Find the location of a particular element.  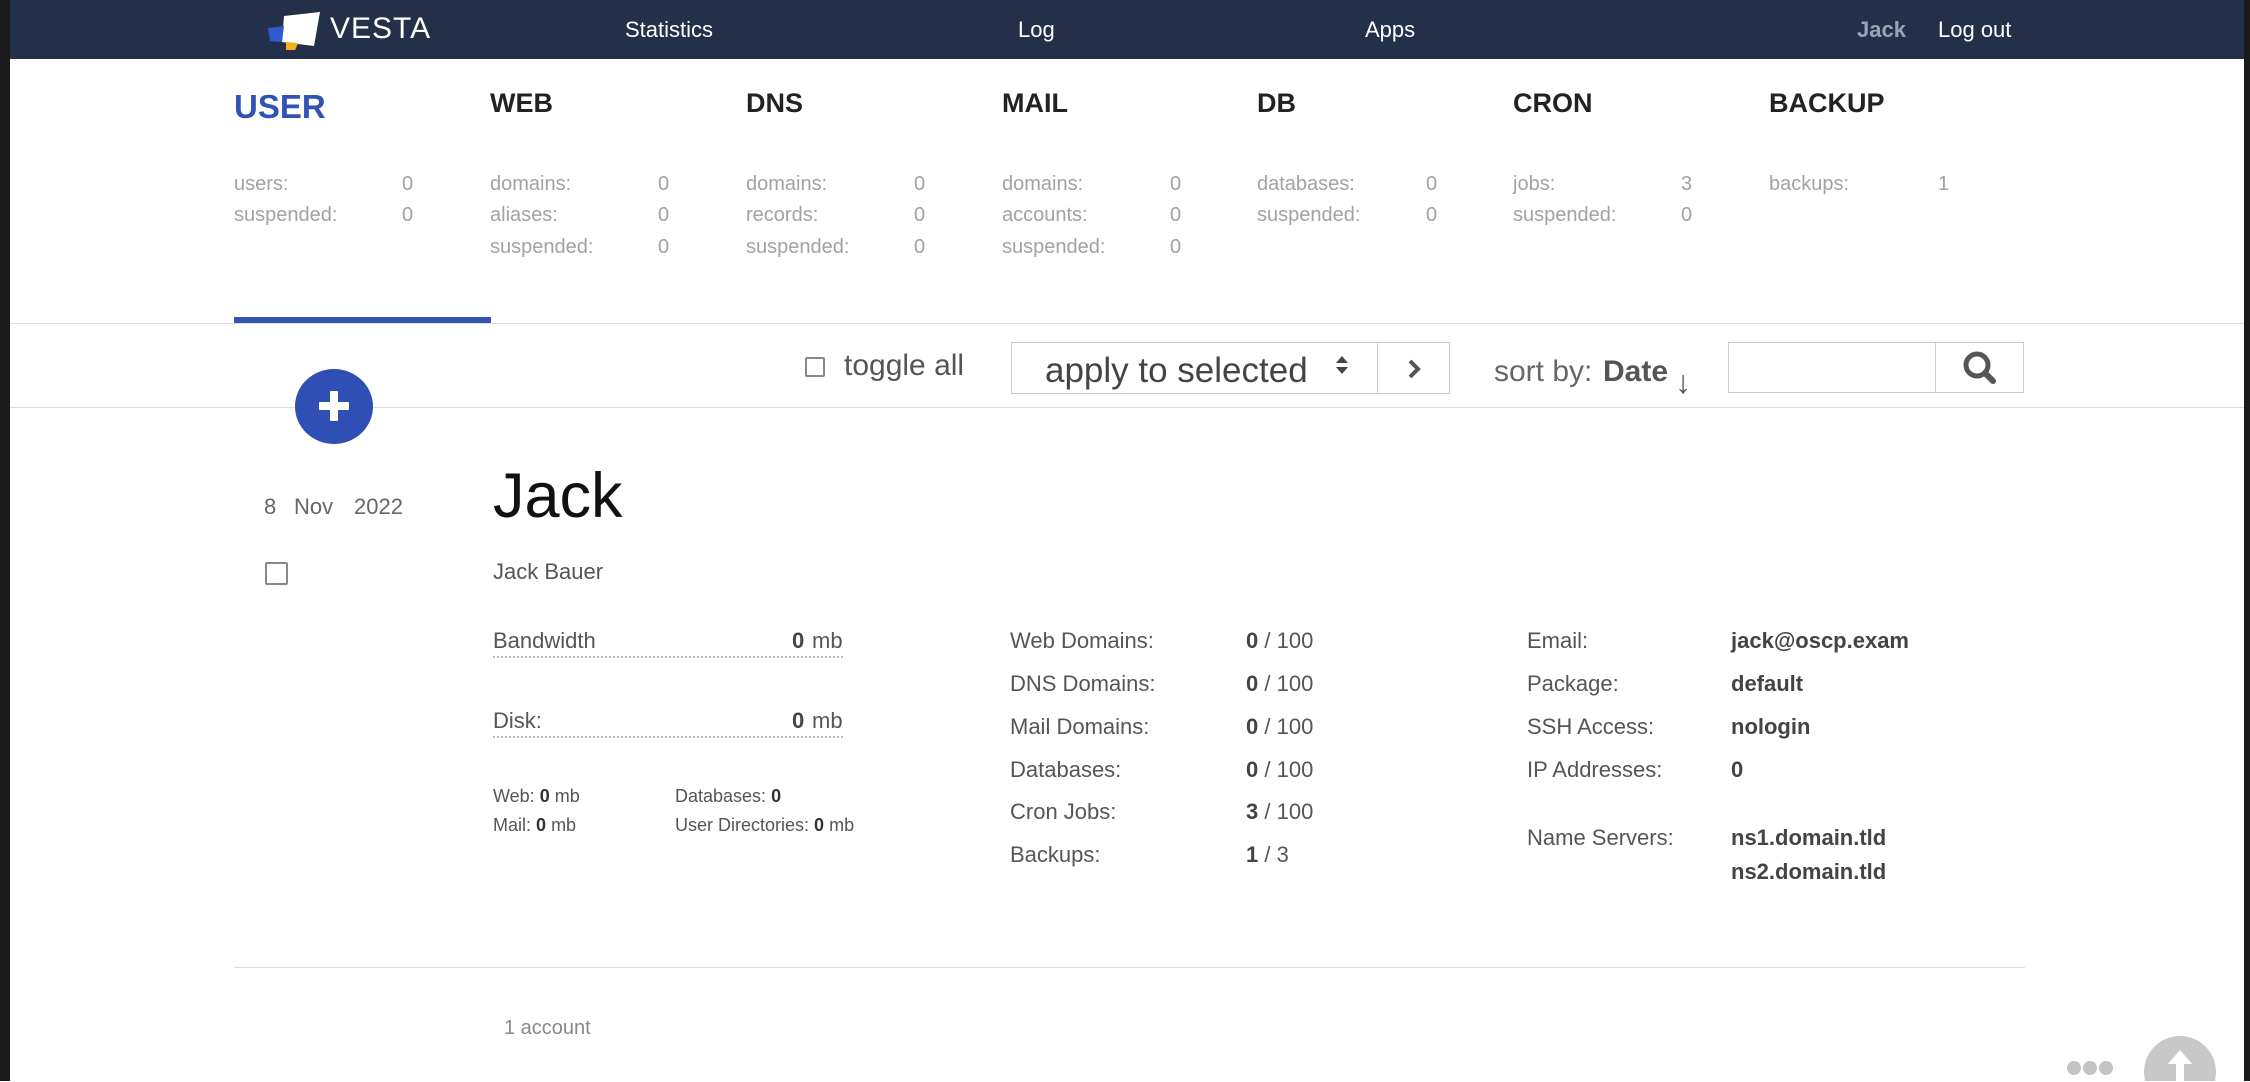

date-month: Nov is located at coordinates (314, 506).